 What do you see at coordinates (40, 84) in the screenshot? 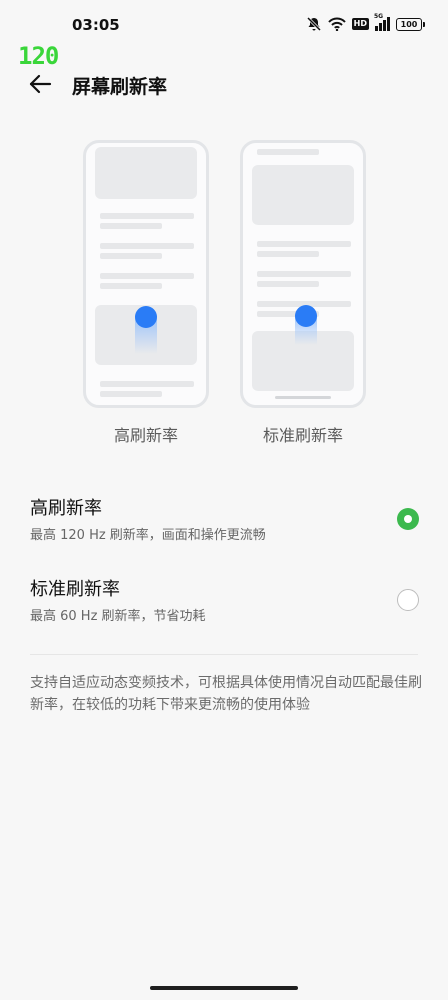
I see `arrow-left-icon` at bounding box center [40, 84].